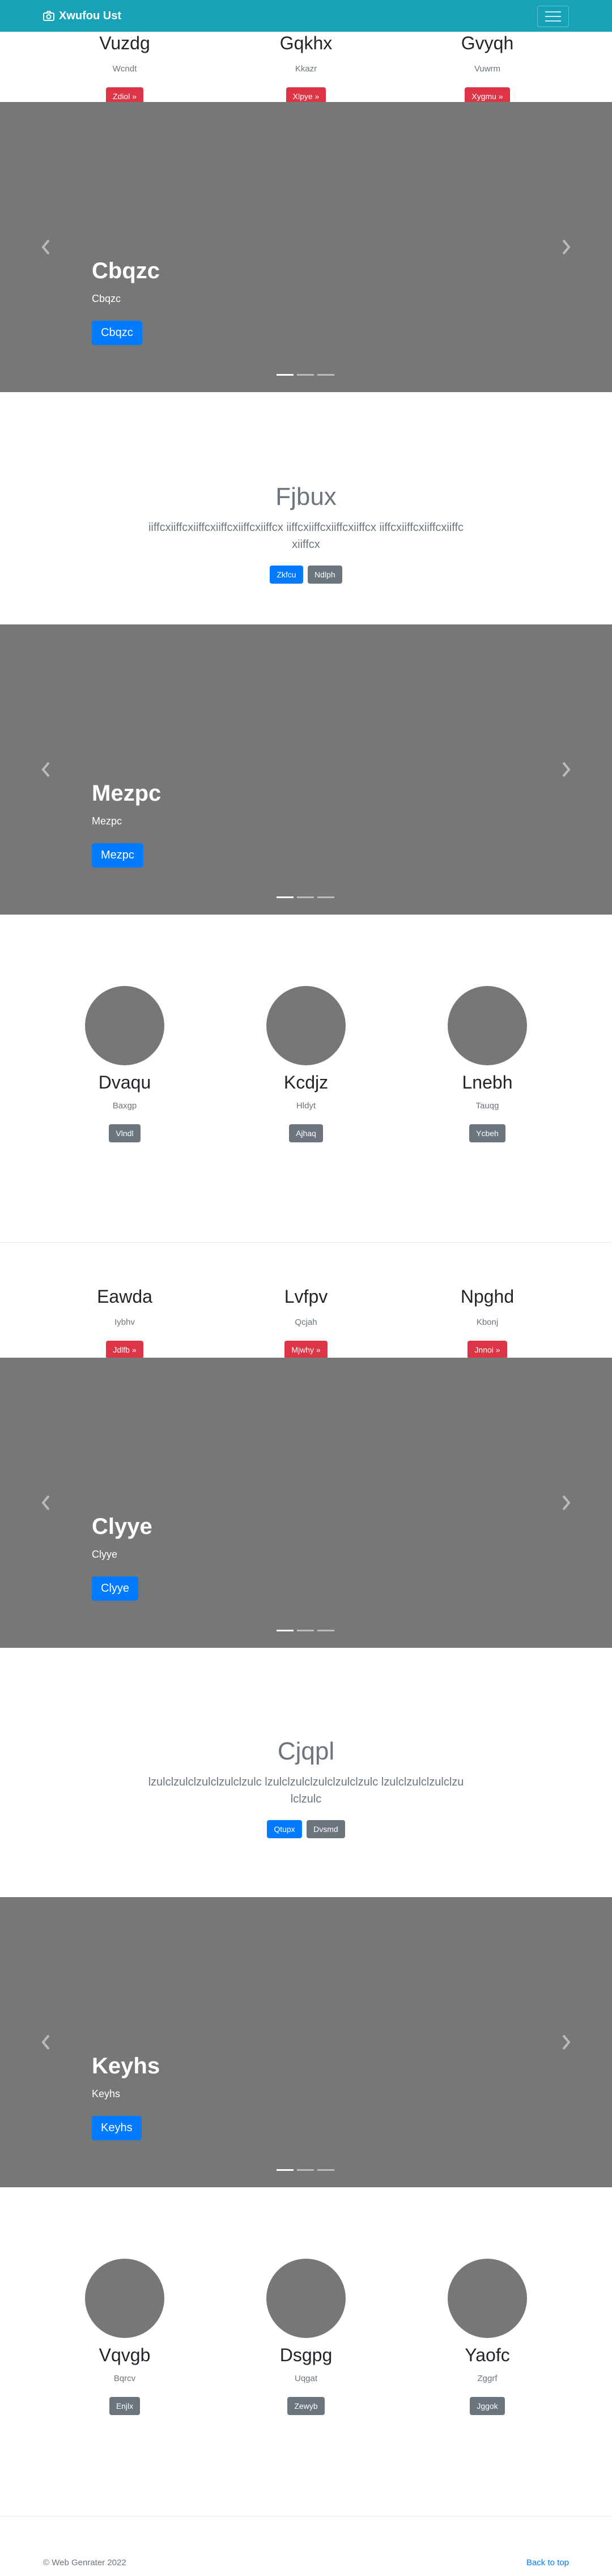  What do you see at coordinates (117, 333) in the screenshot?
I see `carousel-button: Cbqzc` at bounding box center [117, 333].